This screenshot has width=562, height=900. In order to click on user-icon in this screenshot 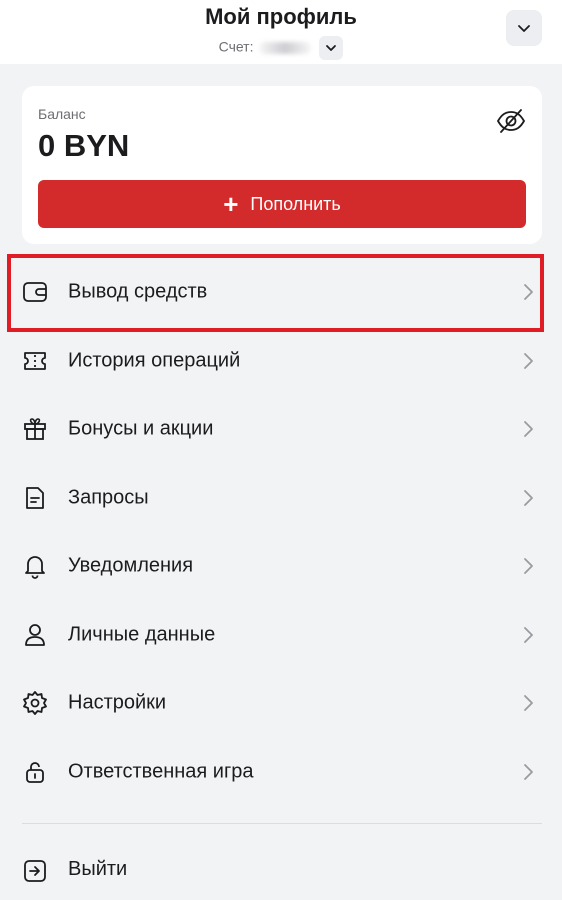, I will do `click(35, 635)`.